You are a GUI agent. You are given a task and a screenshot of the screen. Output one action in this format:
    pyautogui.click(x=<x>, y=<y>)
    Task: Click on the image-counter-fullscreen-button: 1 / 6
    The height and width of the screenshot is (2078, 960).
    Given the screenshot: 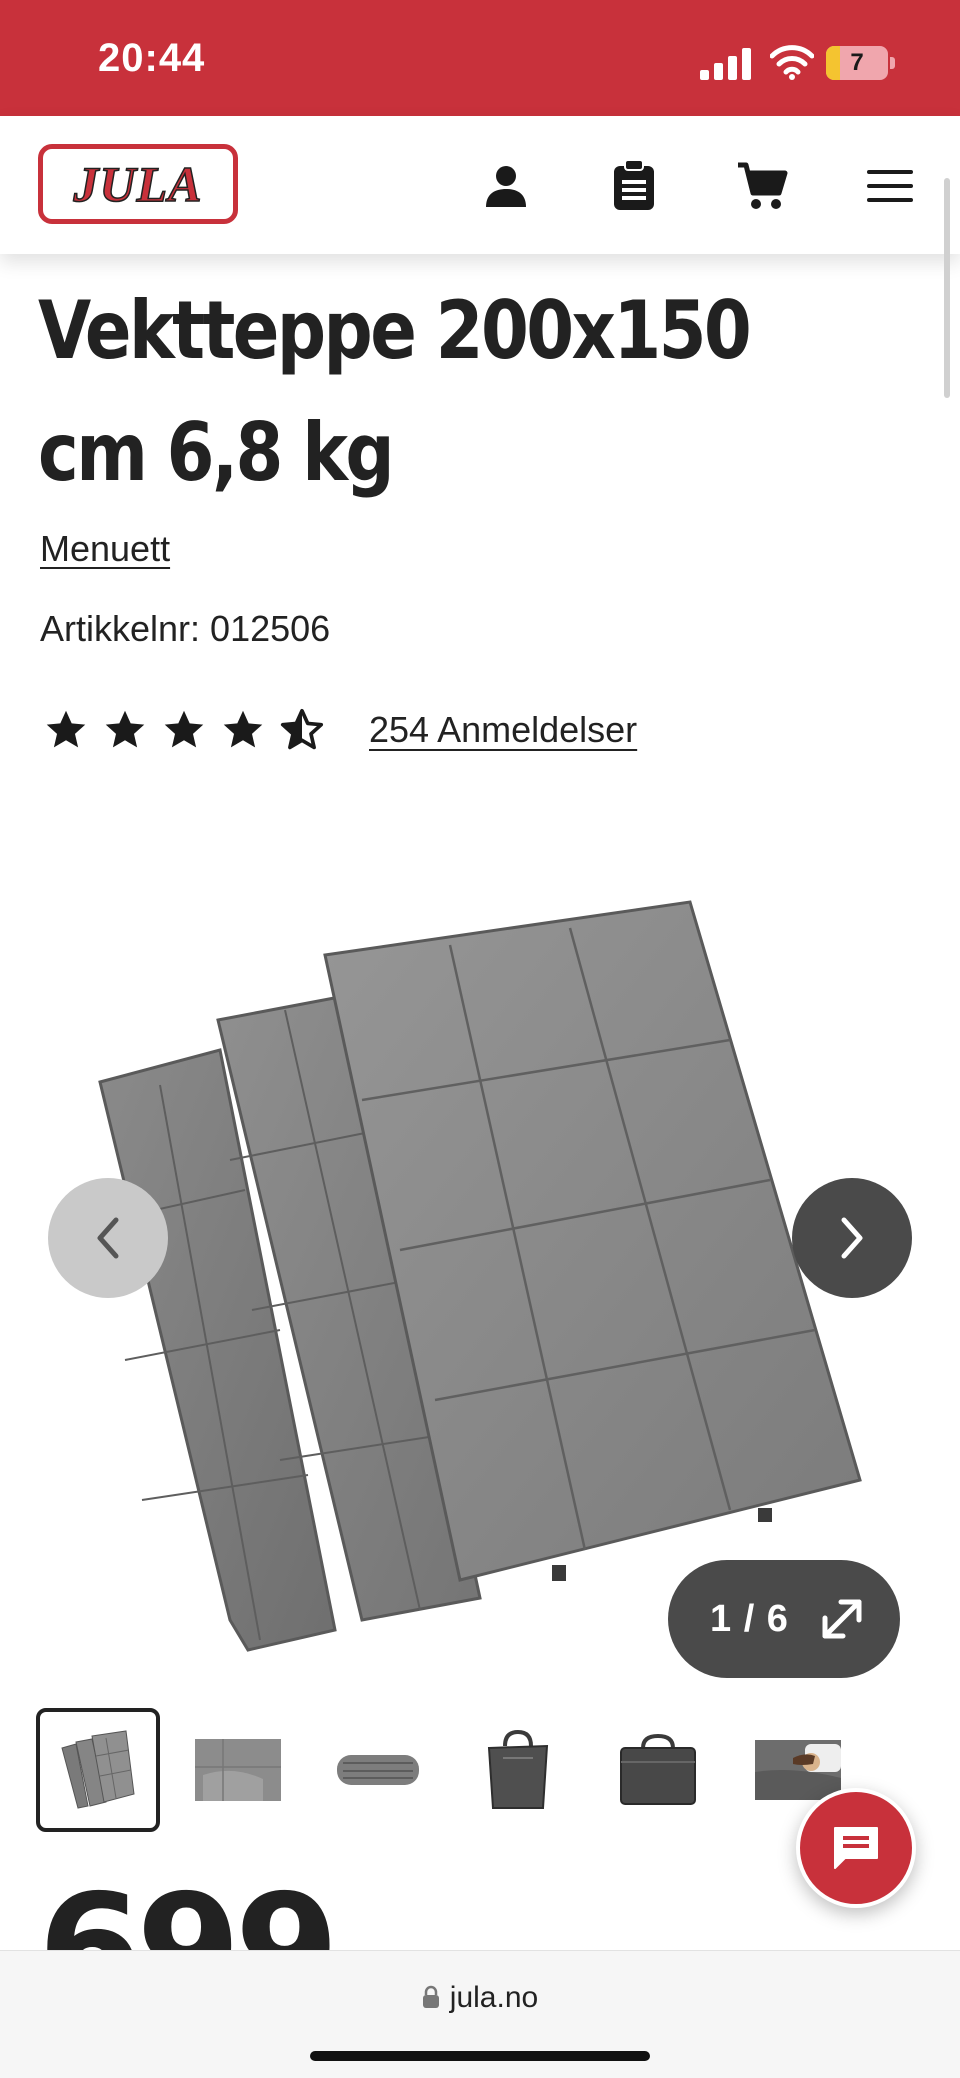 What is the action you would take?
    pyautogui.click(x=784, y=1619)
    